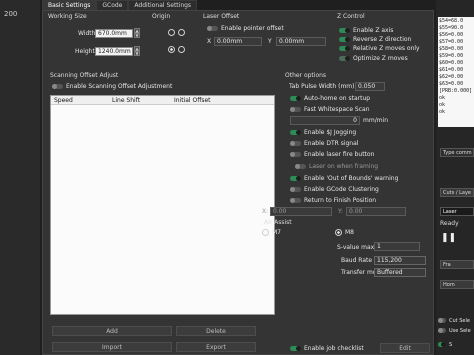  What do you see at coordinates (112, 86) in the screenshot?
I see `scanning-enable-toggle: Enable Scanning Offset Adjustment` at bounding box center [112, 86].